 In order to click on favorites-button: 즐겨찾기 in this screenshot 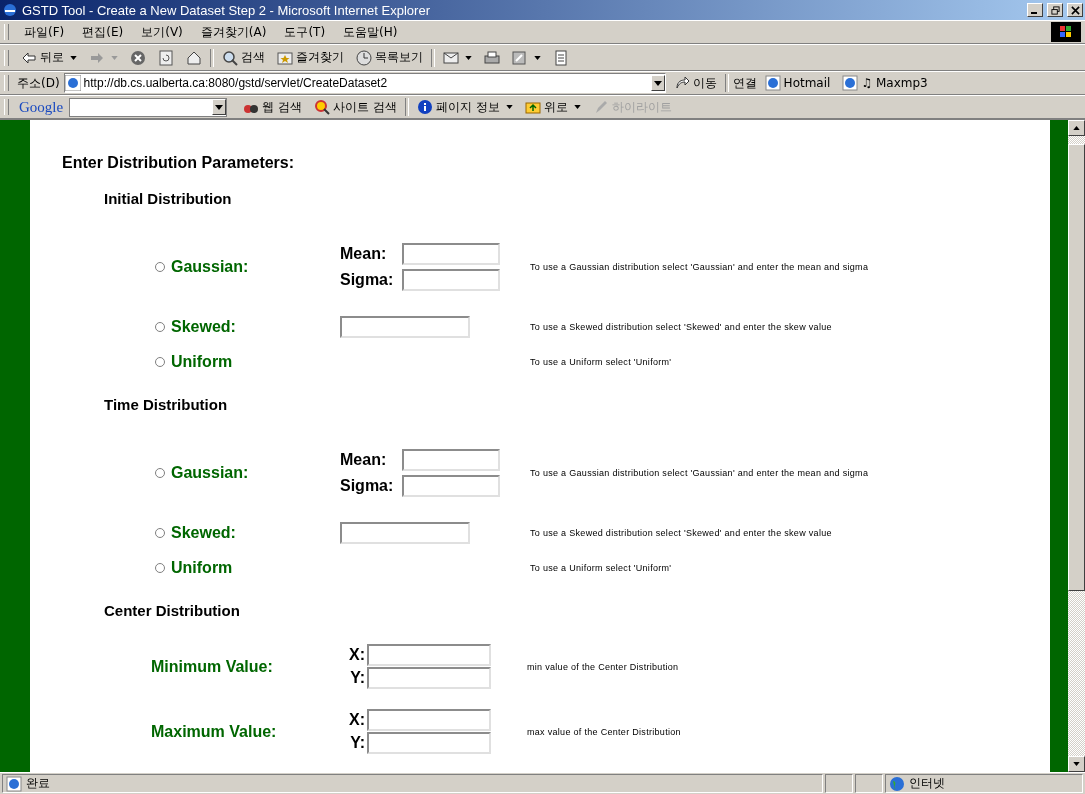, I will do `click(310, 57)`.